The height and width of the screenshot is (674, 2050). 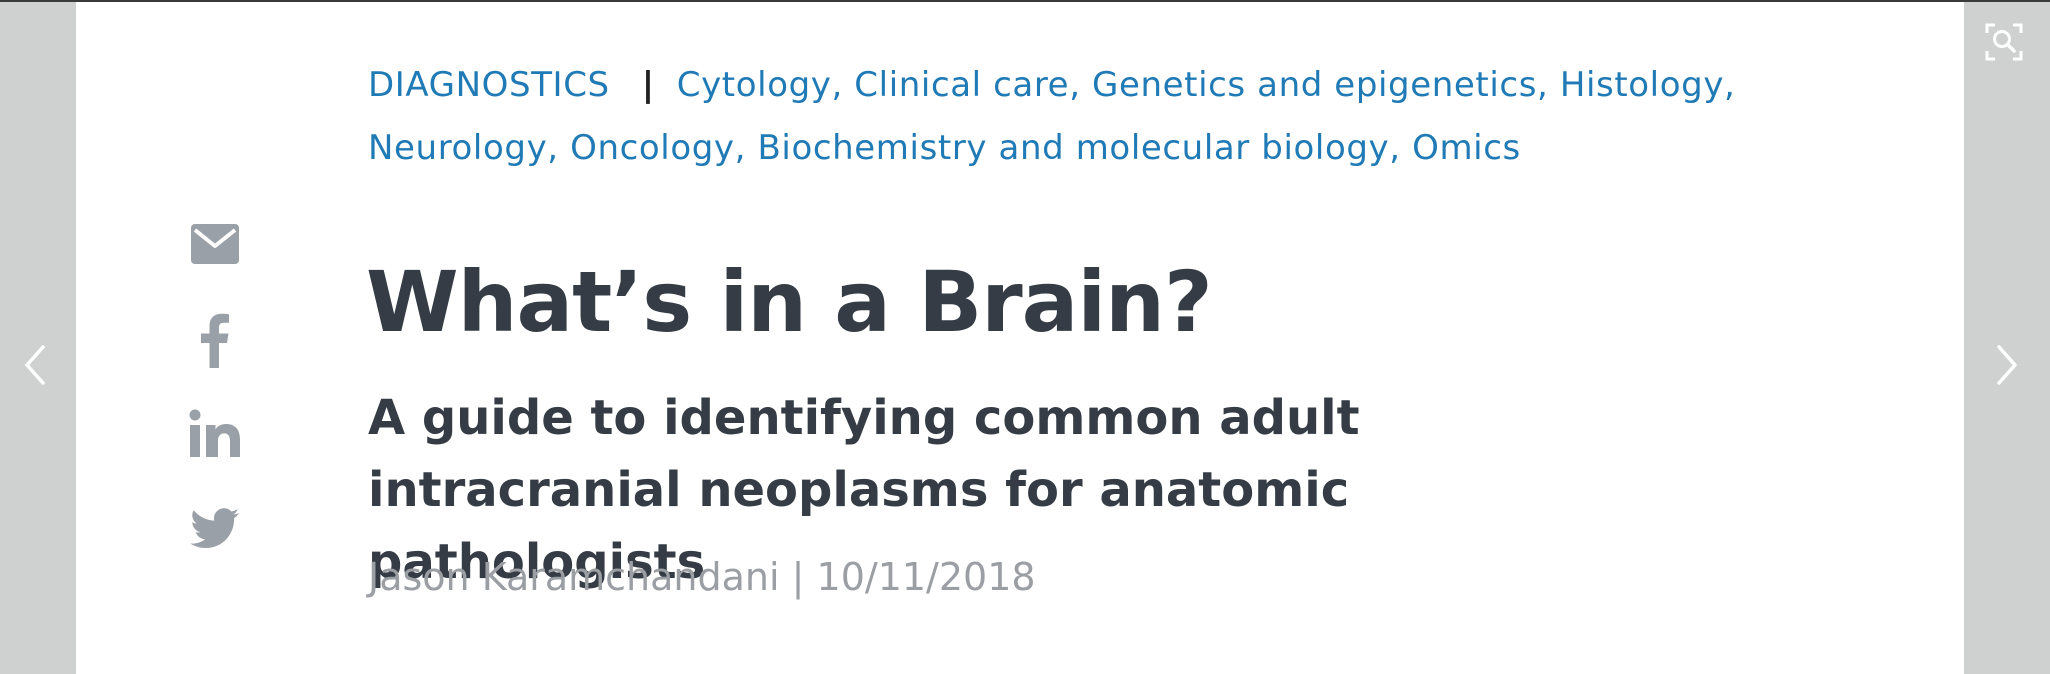 I want to click on facebook-icon, so click(x=215, y=340).